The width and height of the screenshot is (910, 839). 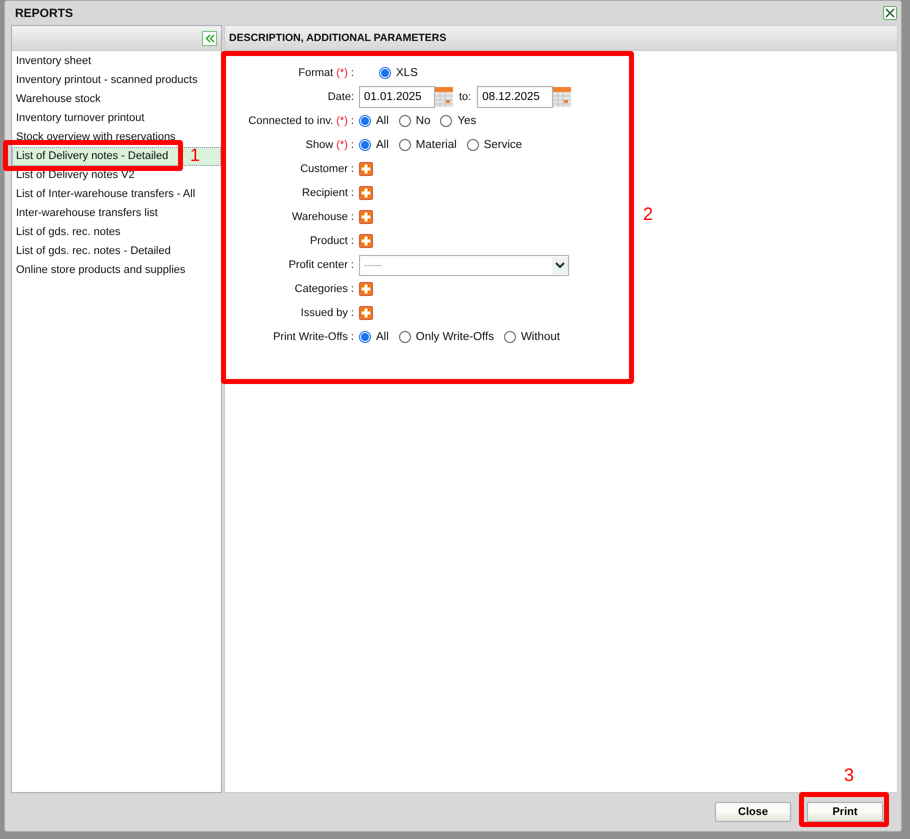 I want to click on field-label: Product :, so click(x=331, y=241).